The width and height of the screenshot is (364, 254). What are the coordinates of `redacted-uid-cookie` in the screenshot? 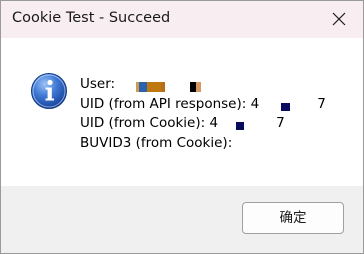 It's located at (247, 124).